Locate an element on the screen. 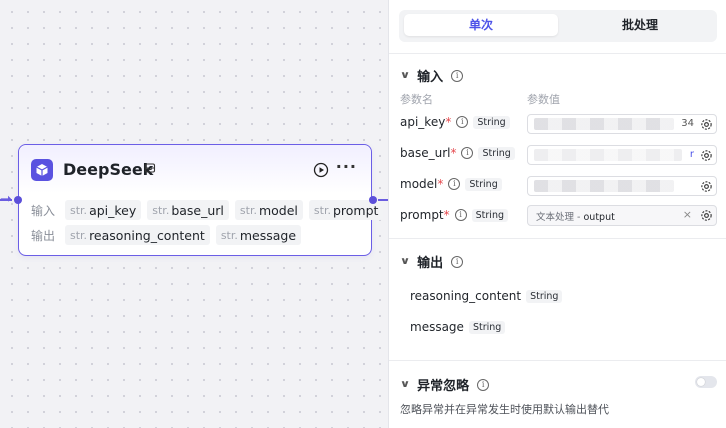  tab-batch: 批处理 is located at coordinates (640, 25).